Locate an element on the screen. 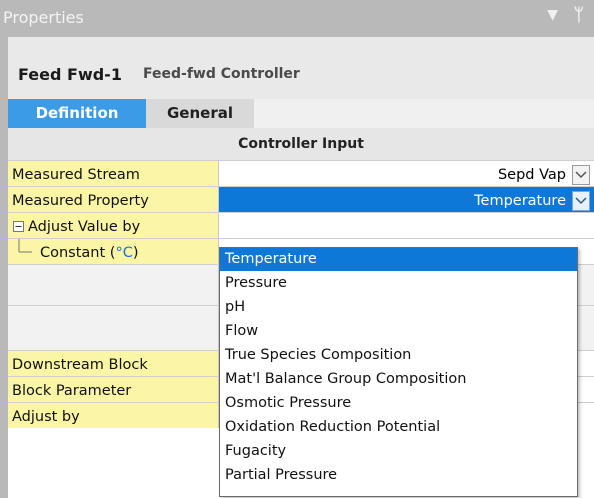 The image size is (594, 498). option-ph: pH is located at coordinates (398, 307).